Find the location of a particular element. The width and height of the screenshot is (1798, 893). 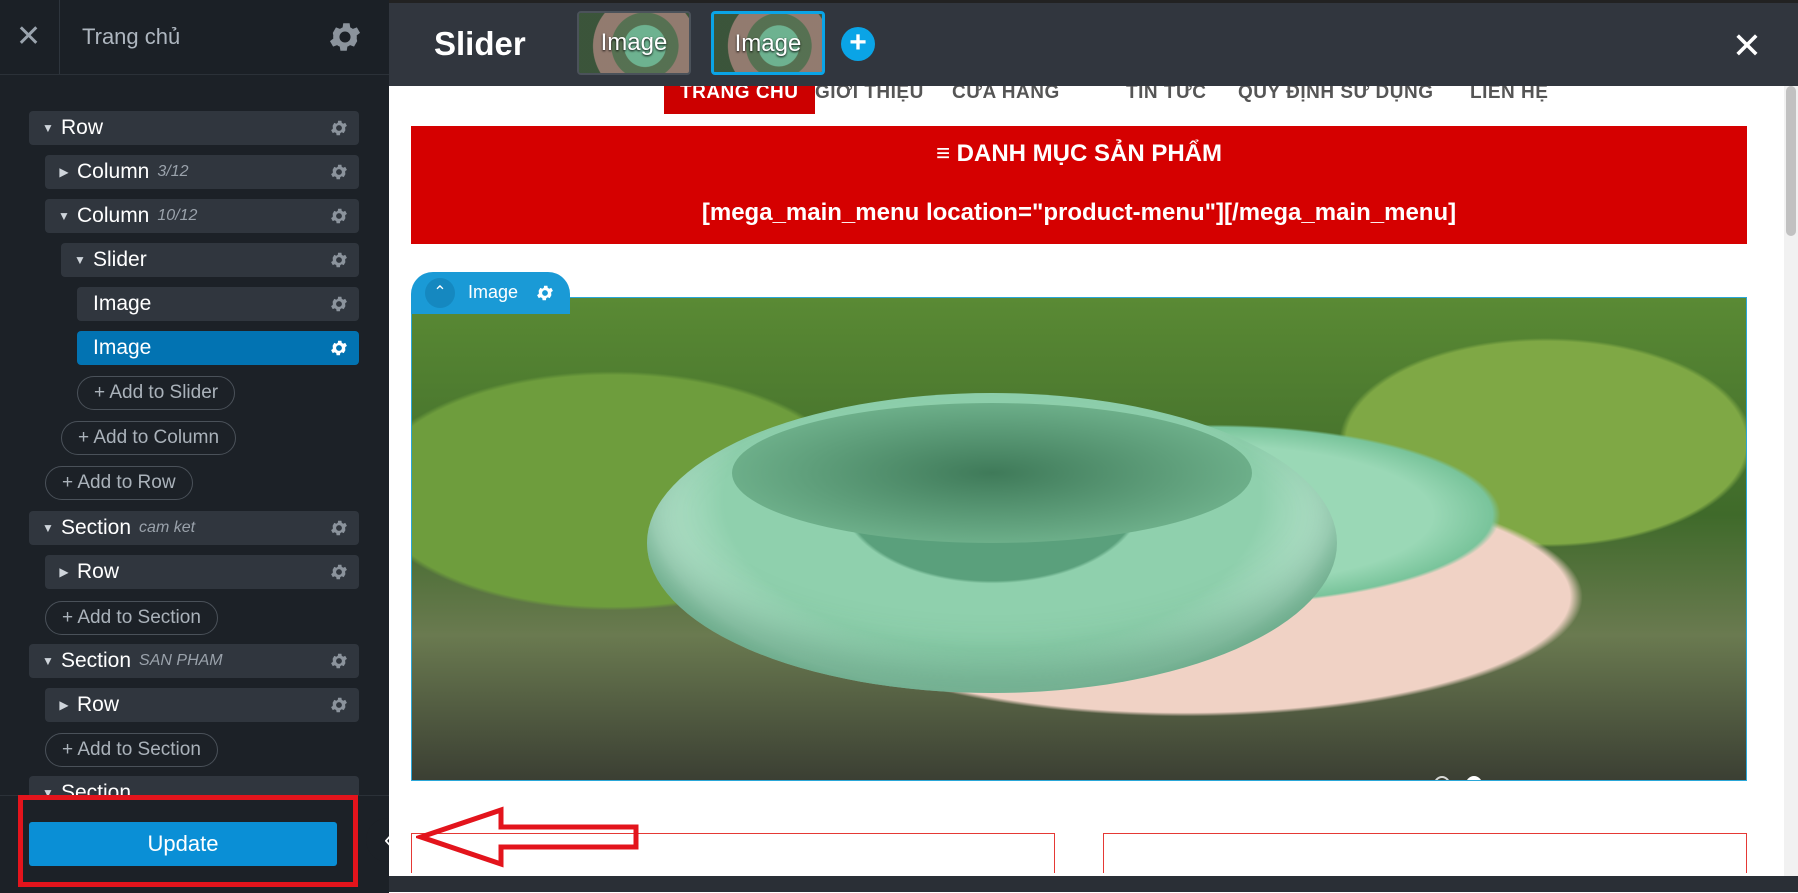

tree-item-column: ▶ Column 3/12 is located at coordinates (202, 172).